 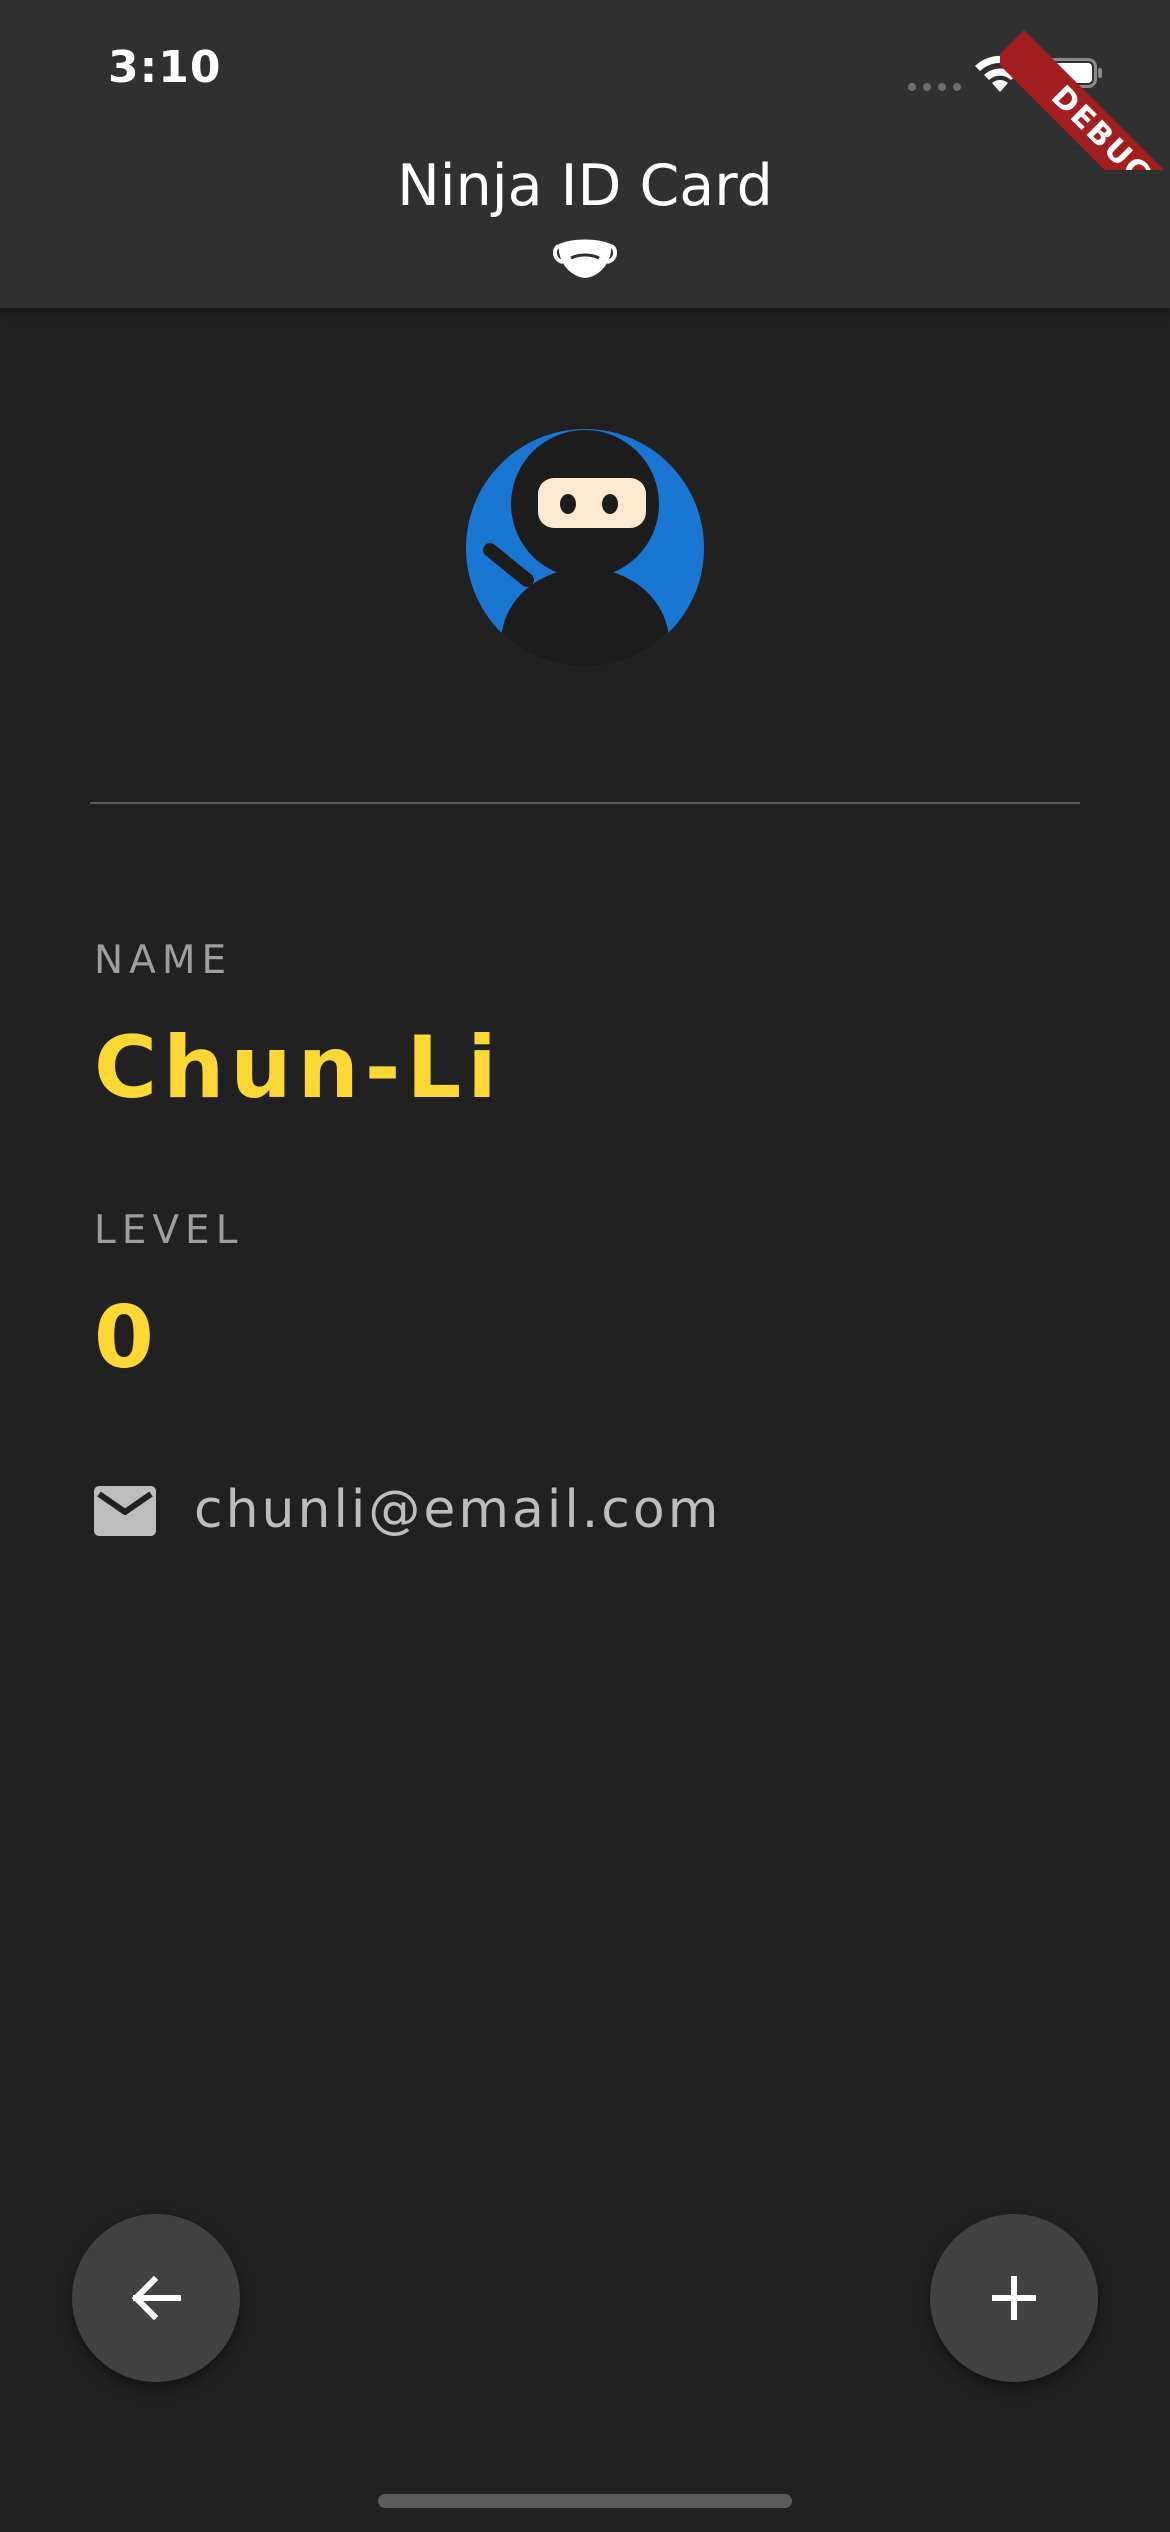 What do you see at coordinates (585, 75) in the screenshot?
I see `status-bar: 3:10` at bounding box center [585, 75].